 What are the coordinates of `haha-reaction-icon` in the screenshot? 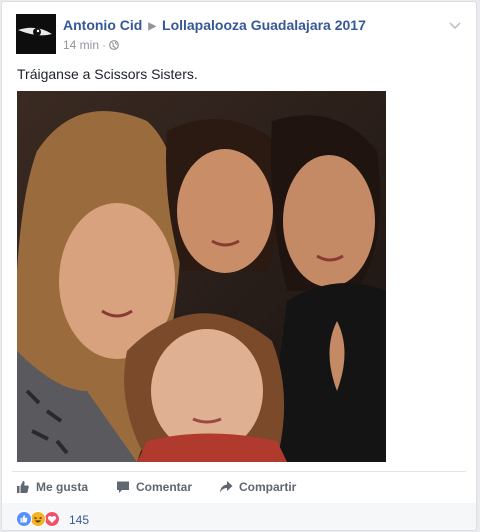 It's located at (38, 519).